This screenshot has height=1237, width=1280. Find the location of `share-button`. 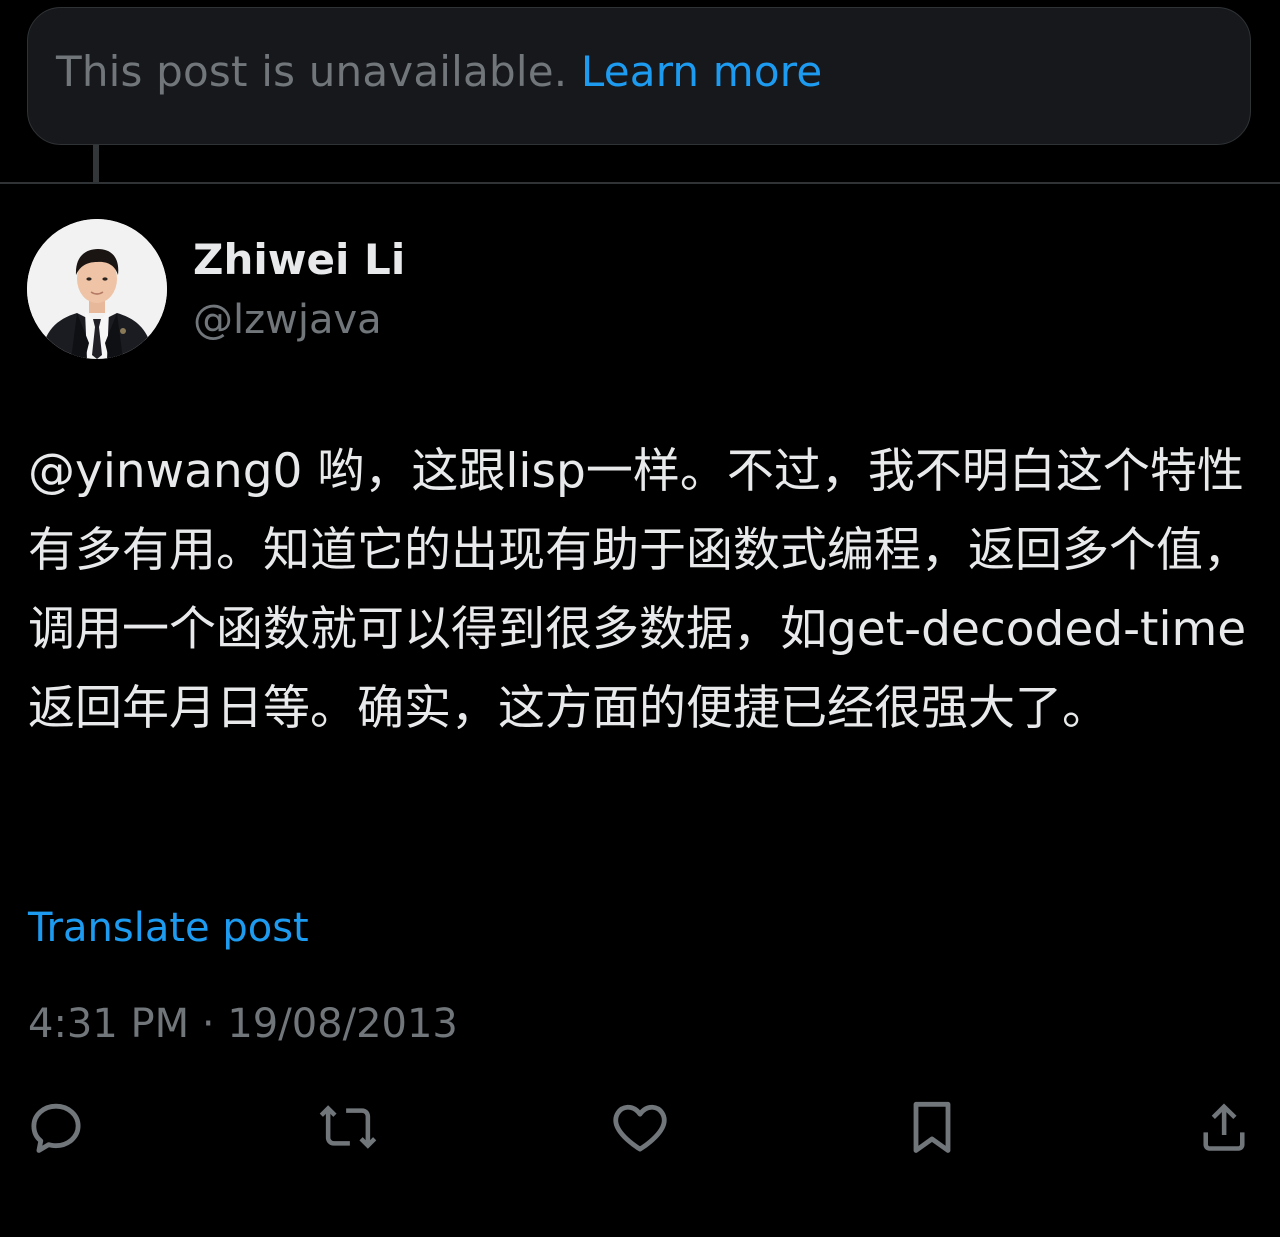

share-button is located at coordinates (1224, 1127).